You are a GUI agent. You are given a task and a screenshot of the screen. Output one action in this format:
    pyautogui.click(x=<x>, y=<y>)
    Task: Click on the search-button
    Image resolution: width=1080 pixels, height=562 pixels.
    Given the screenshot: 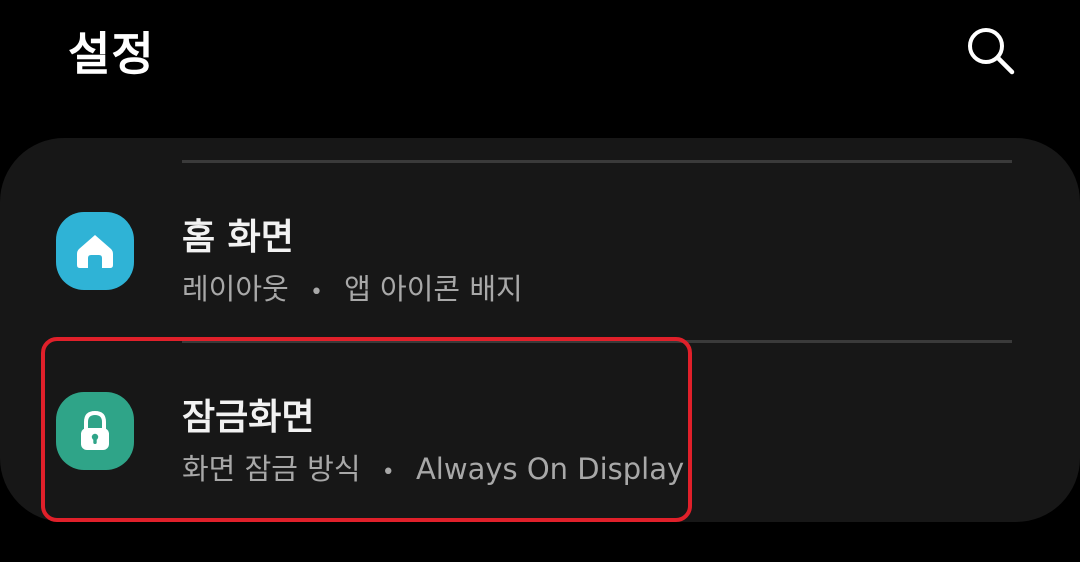 What is the action you would take?
    pyautogui.click(x=990, y=50)
    